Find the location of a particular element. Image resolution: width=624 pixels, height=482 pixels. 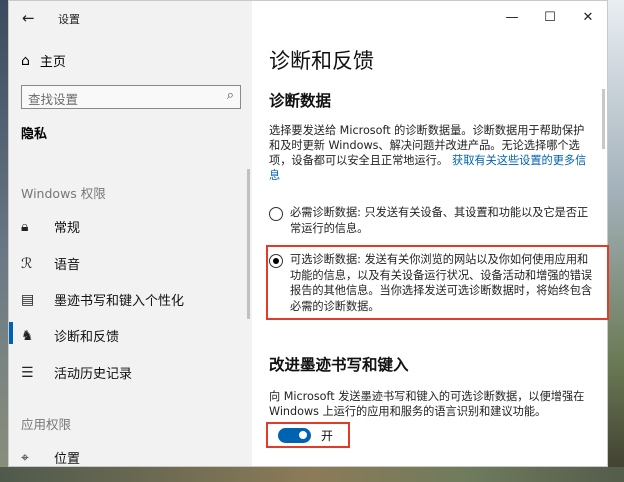

sidebar-item-general: 🔒︎ 常规 is located at coordinates (51, 227).